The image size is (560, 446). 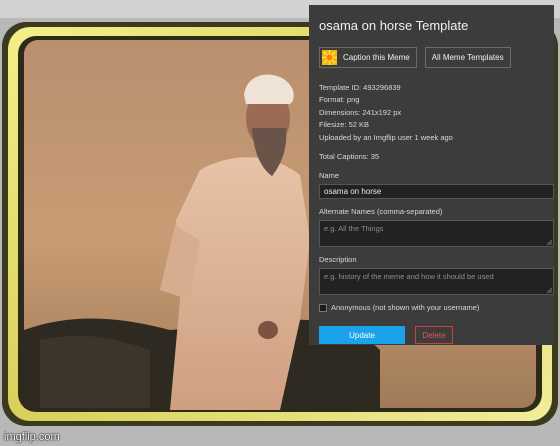 What do you see at coordinates (344, 125) in the screenshot?
I see `filesize-text: Filesize: 52 KB` at bounding box center [344, 125].